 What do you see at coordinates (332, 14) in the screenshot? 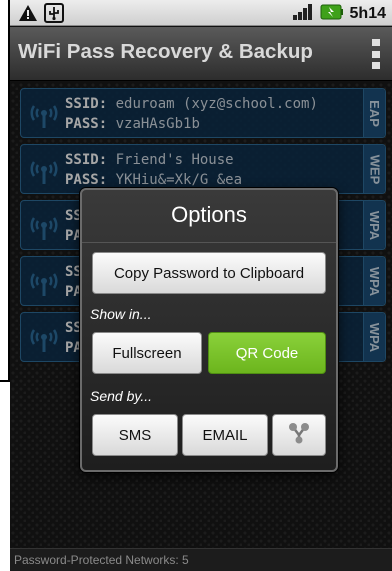
I see `battery-icon` at bounding box center [332, 14].